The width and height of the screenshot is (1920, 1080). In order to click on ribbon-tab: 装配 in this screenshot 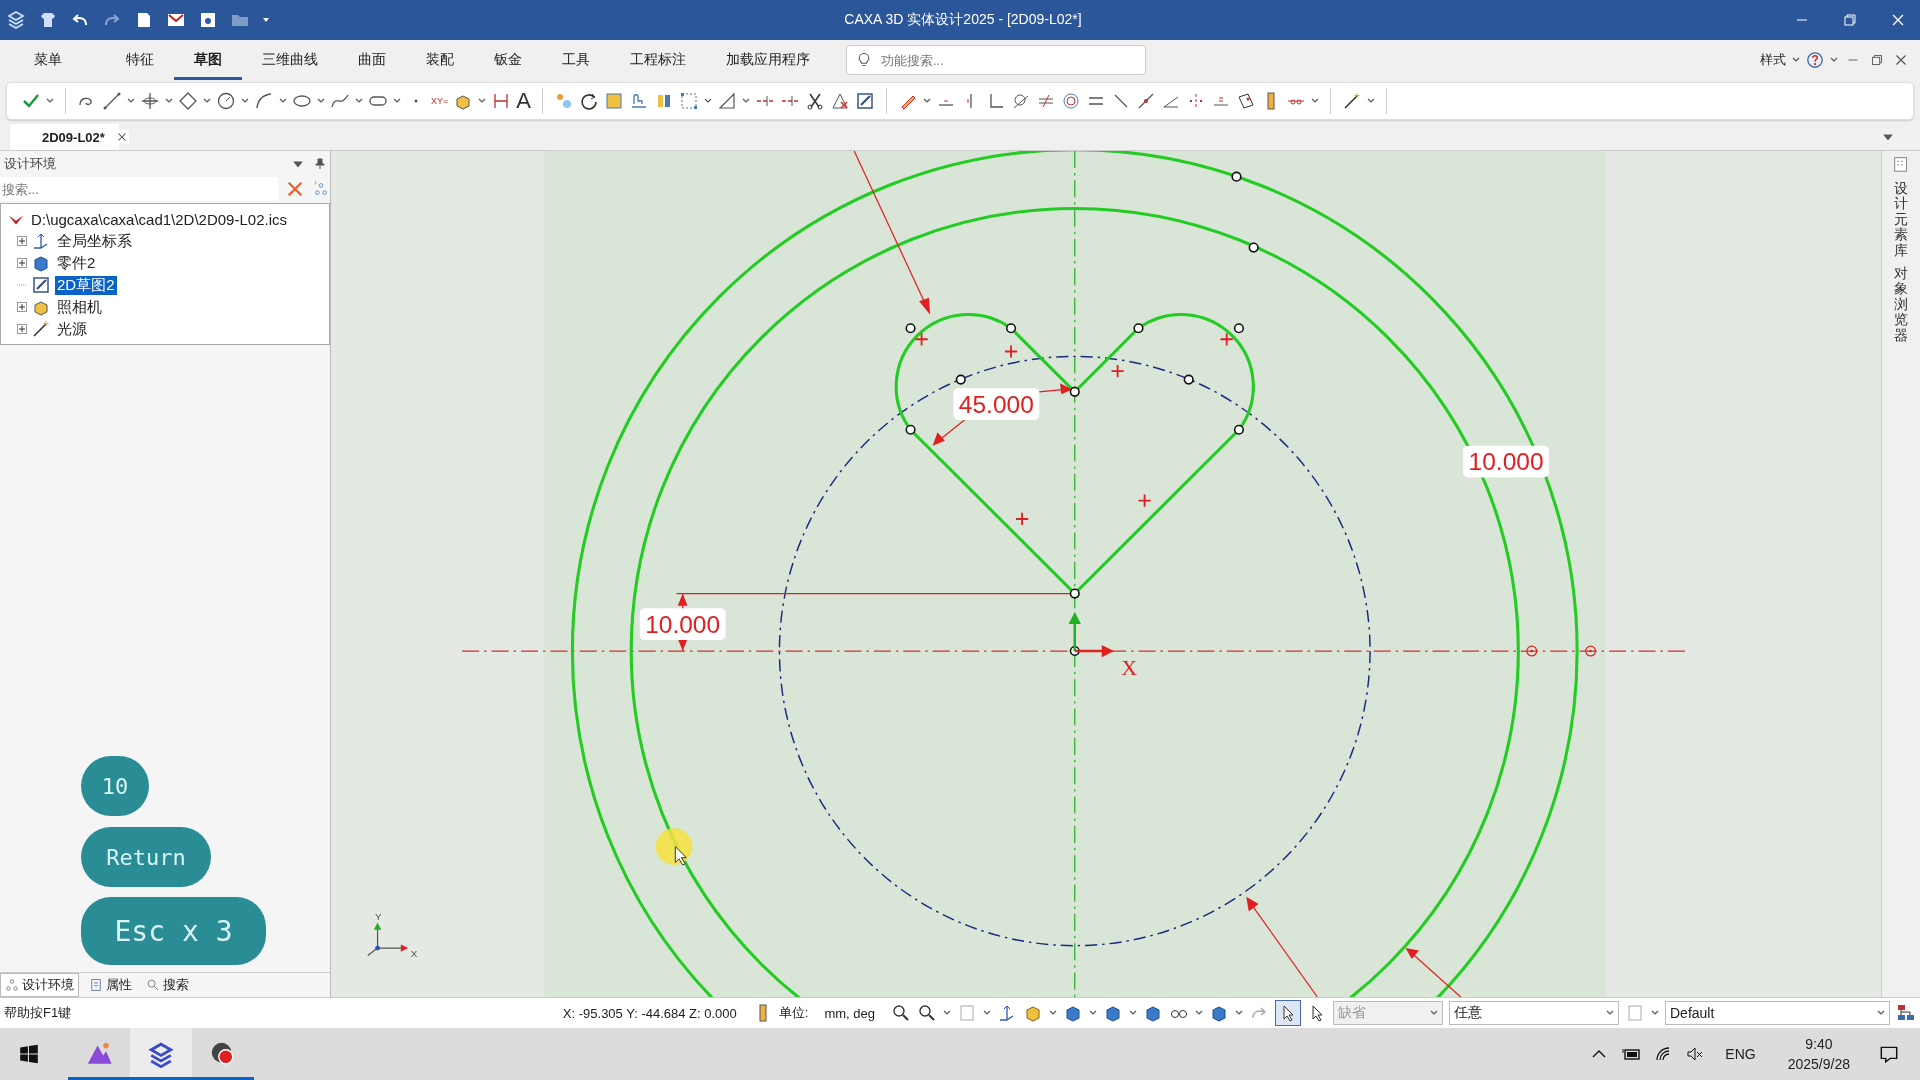, I will do `click(440, 60)`.